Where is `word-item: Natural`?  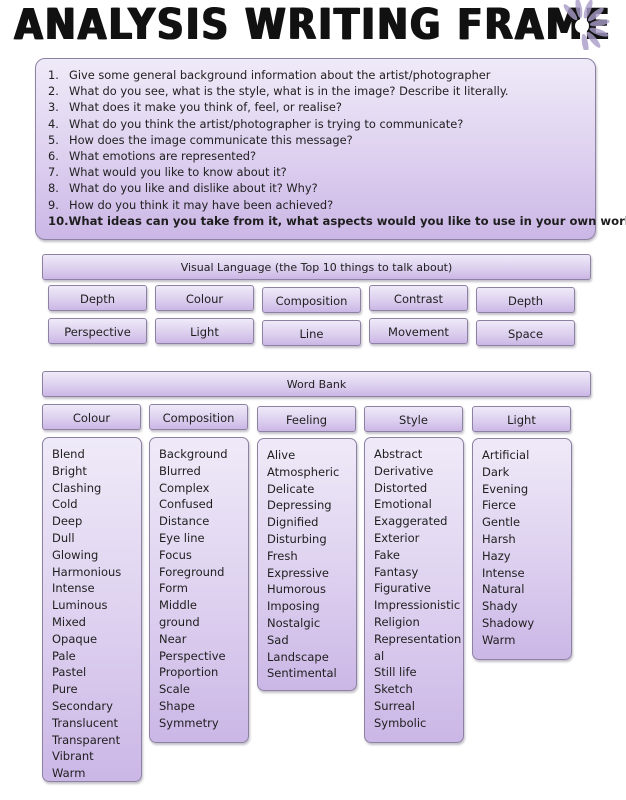
word-item: Natural is located at coordinates (503, 589).